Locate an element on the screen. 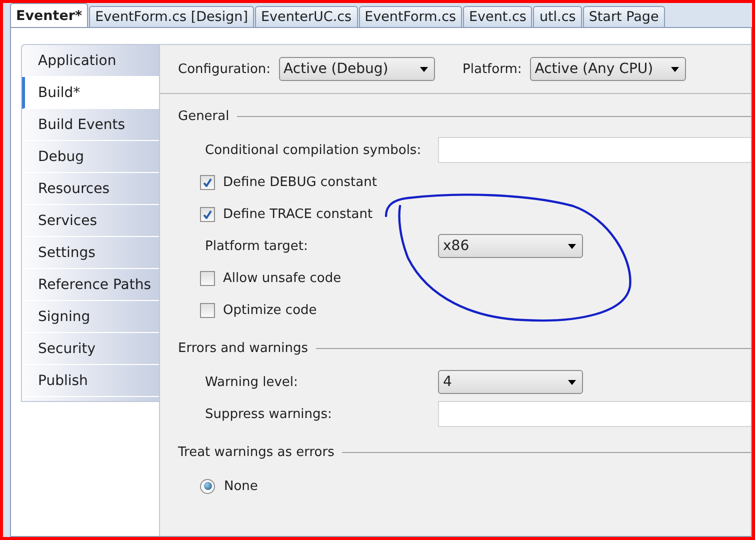 This screenshot has height=540, width=755. document-tab: EventForm.cs [Design] is located at coordinates (171, 16).